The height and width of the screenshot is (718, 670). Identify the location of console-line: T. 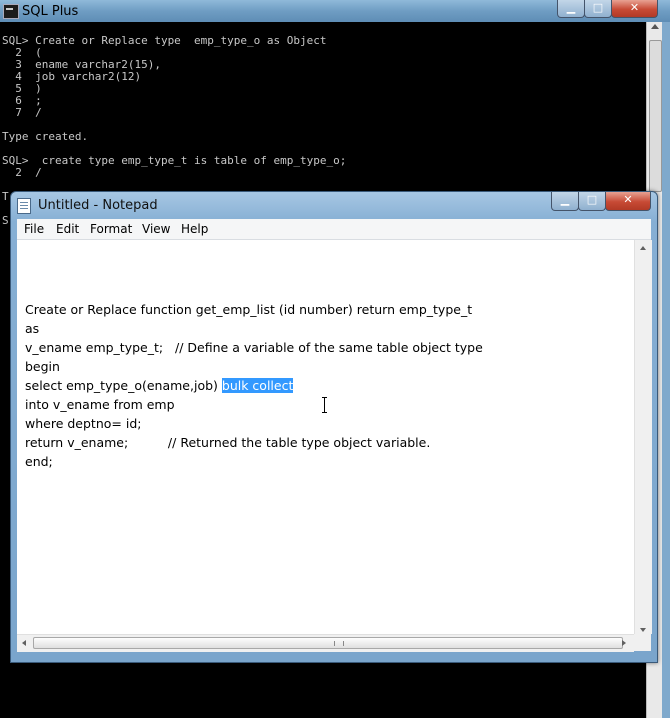
(5, 196).